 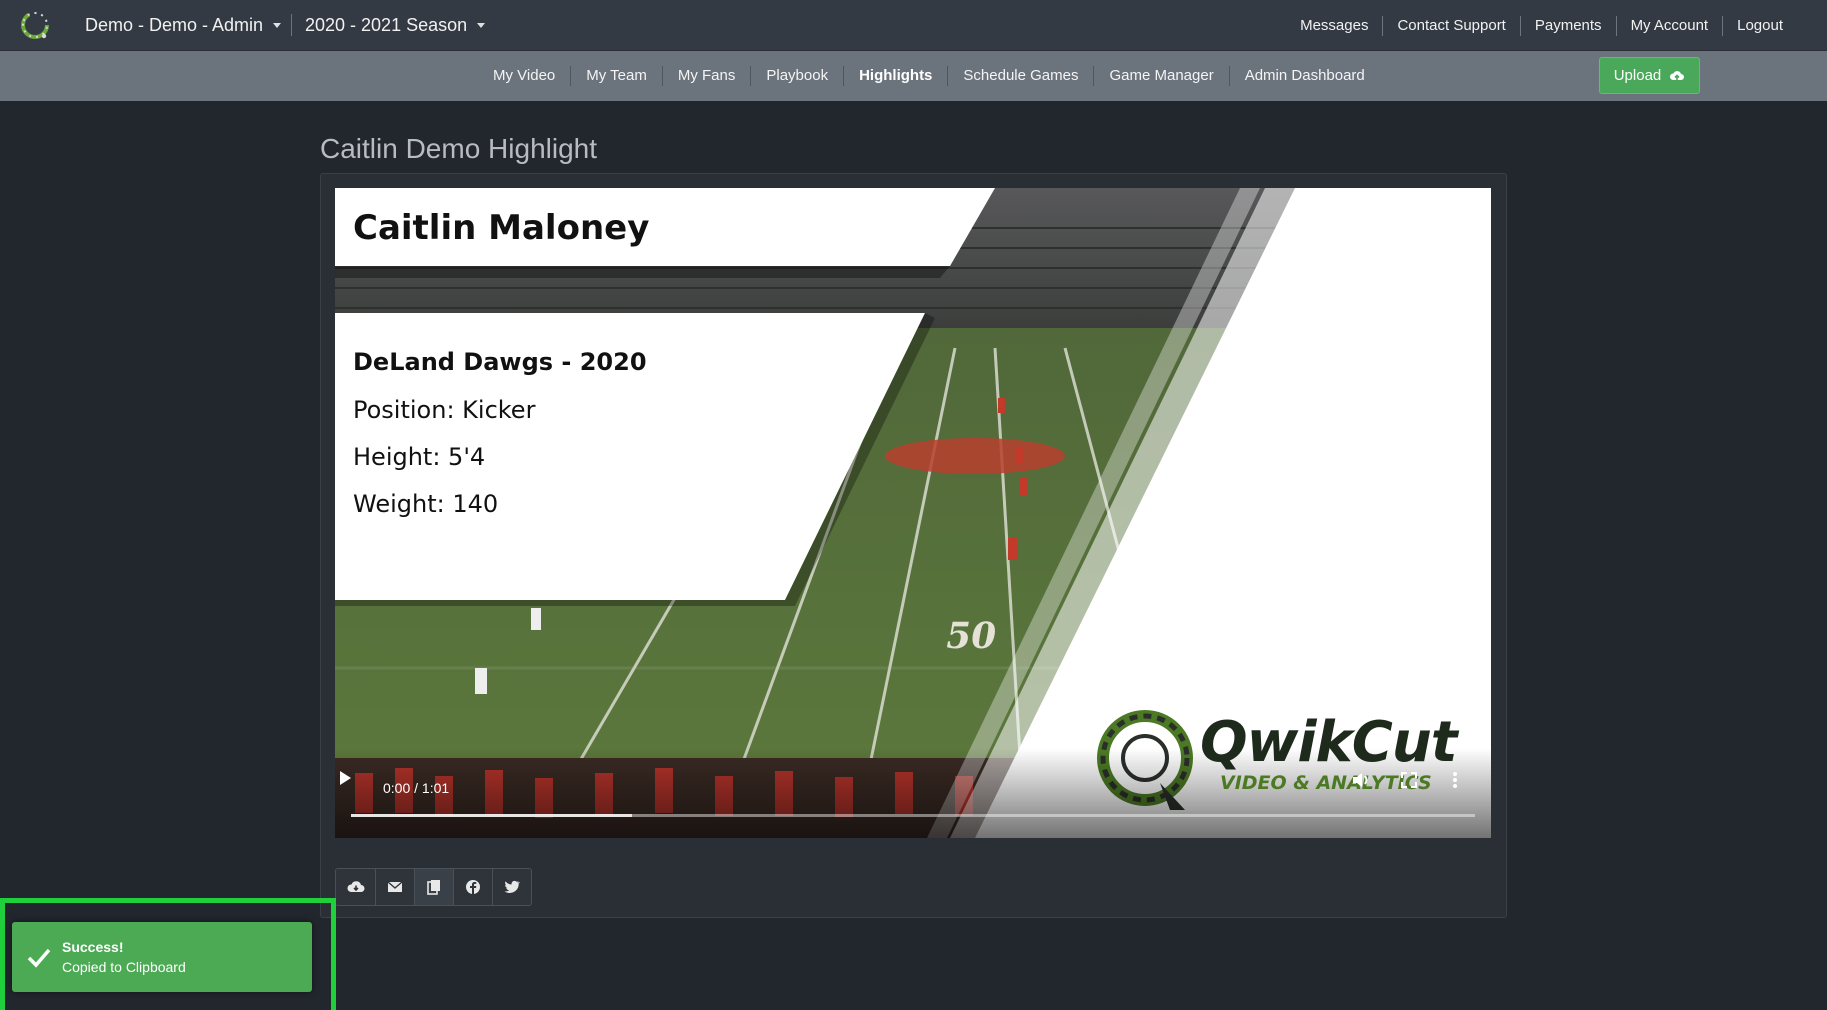 What do you see at coordinates (500, 362) in the screenshot?
I see `team-line: DeLand Dawgs - 2020` at bounding box center [500, 362].